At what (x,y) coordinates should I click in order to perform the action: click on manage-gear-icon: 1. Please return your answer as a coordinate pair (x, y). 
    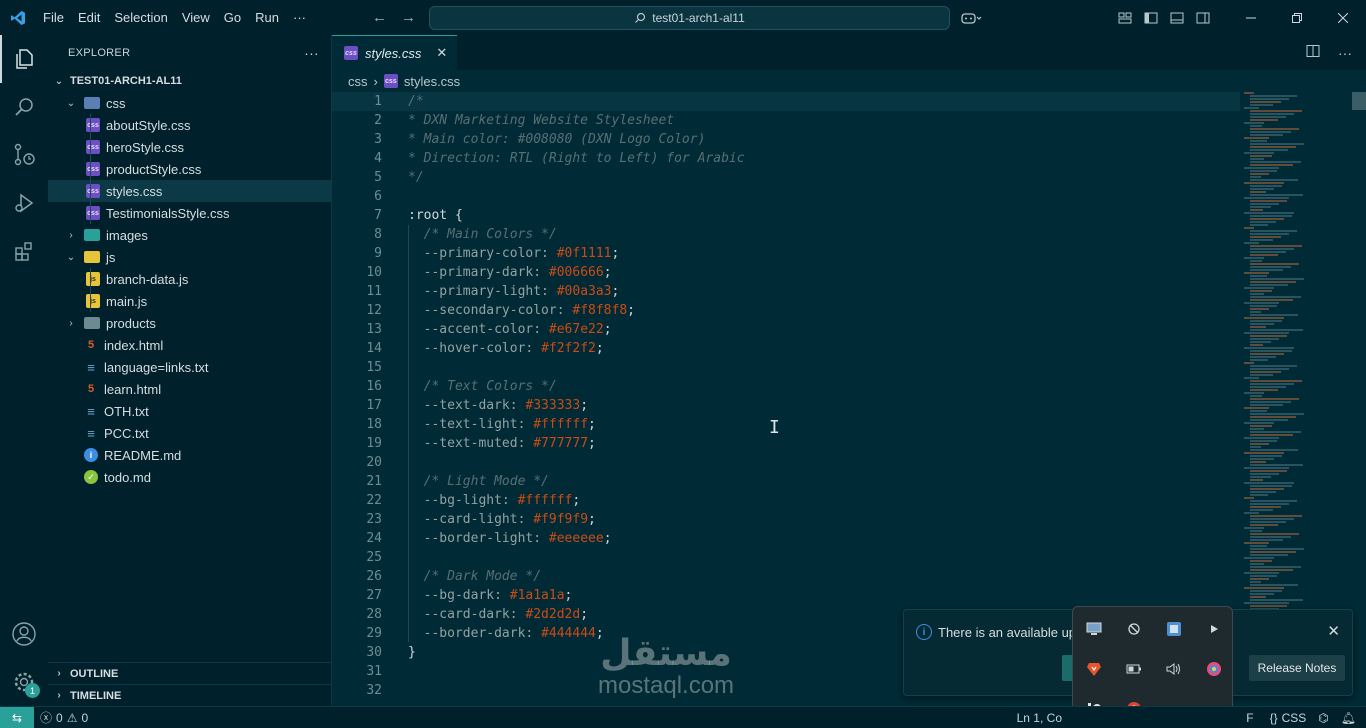
    Looking at the image, I should click on (24, 682).